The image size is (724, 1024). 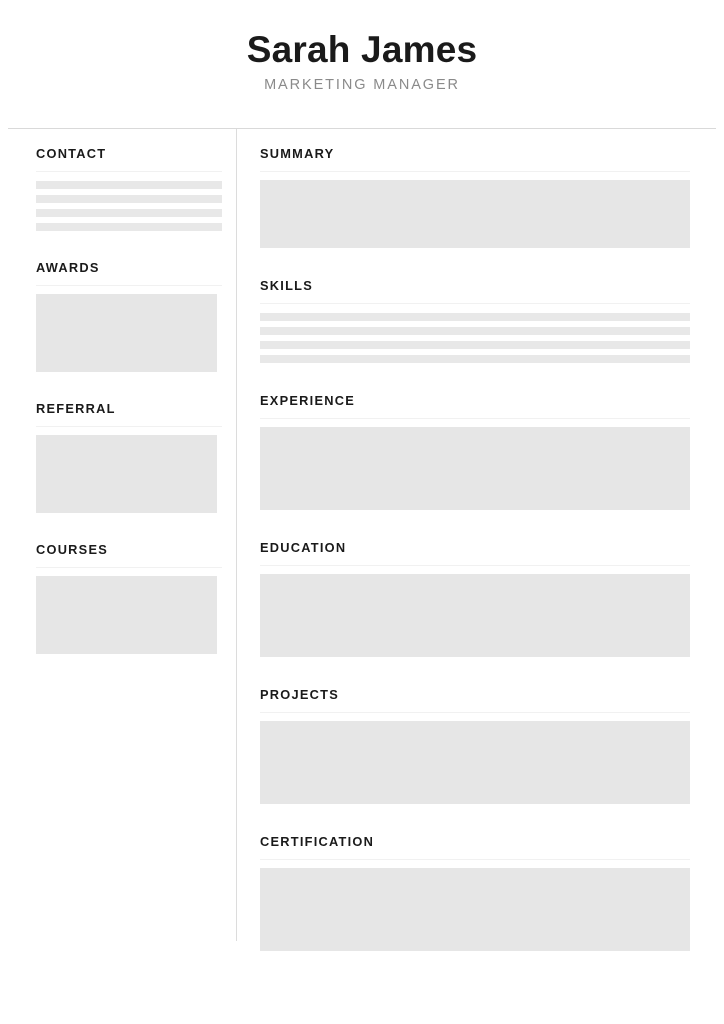 What do you see at coordinates (129, 171) in the screenshot?
I see `section-rule-contact` at bounding box center [129, 171].